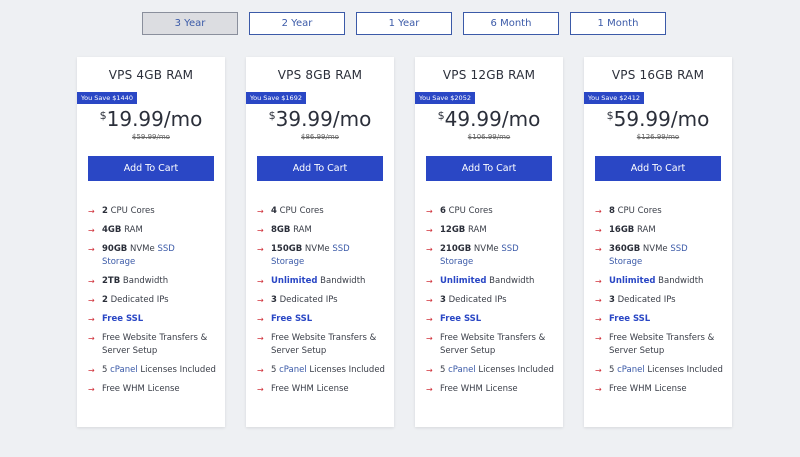  Describe the element at coordinates (276, 98) in the screenshot. I see `savings-badge: You Save $1692` at that location.